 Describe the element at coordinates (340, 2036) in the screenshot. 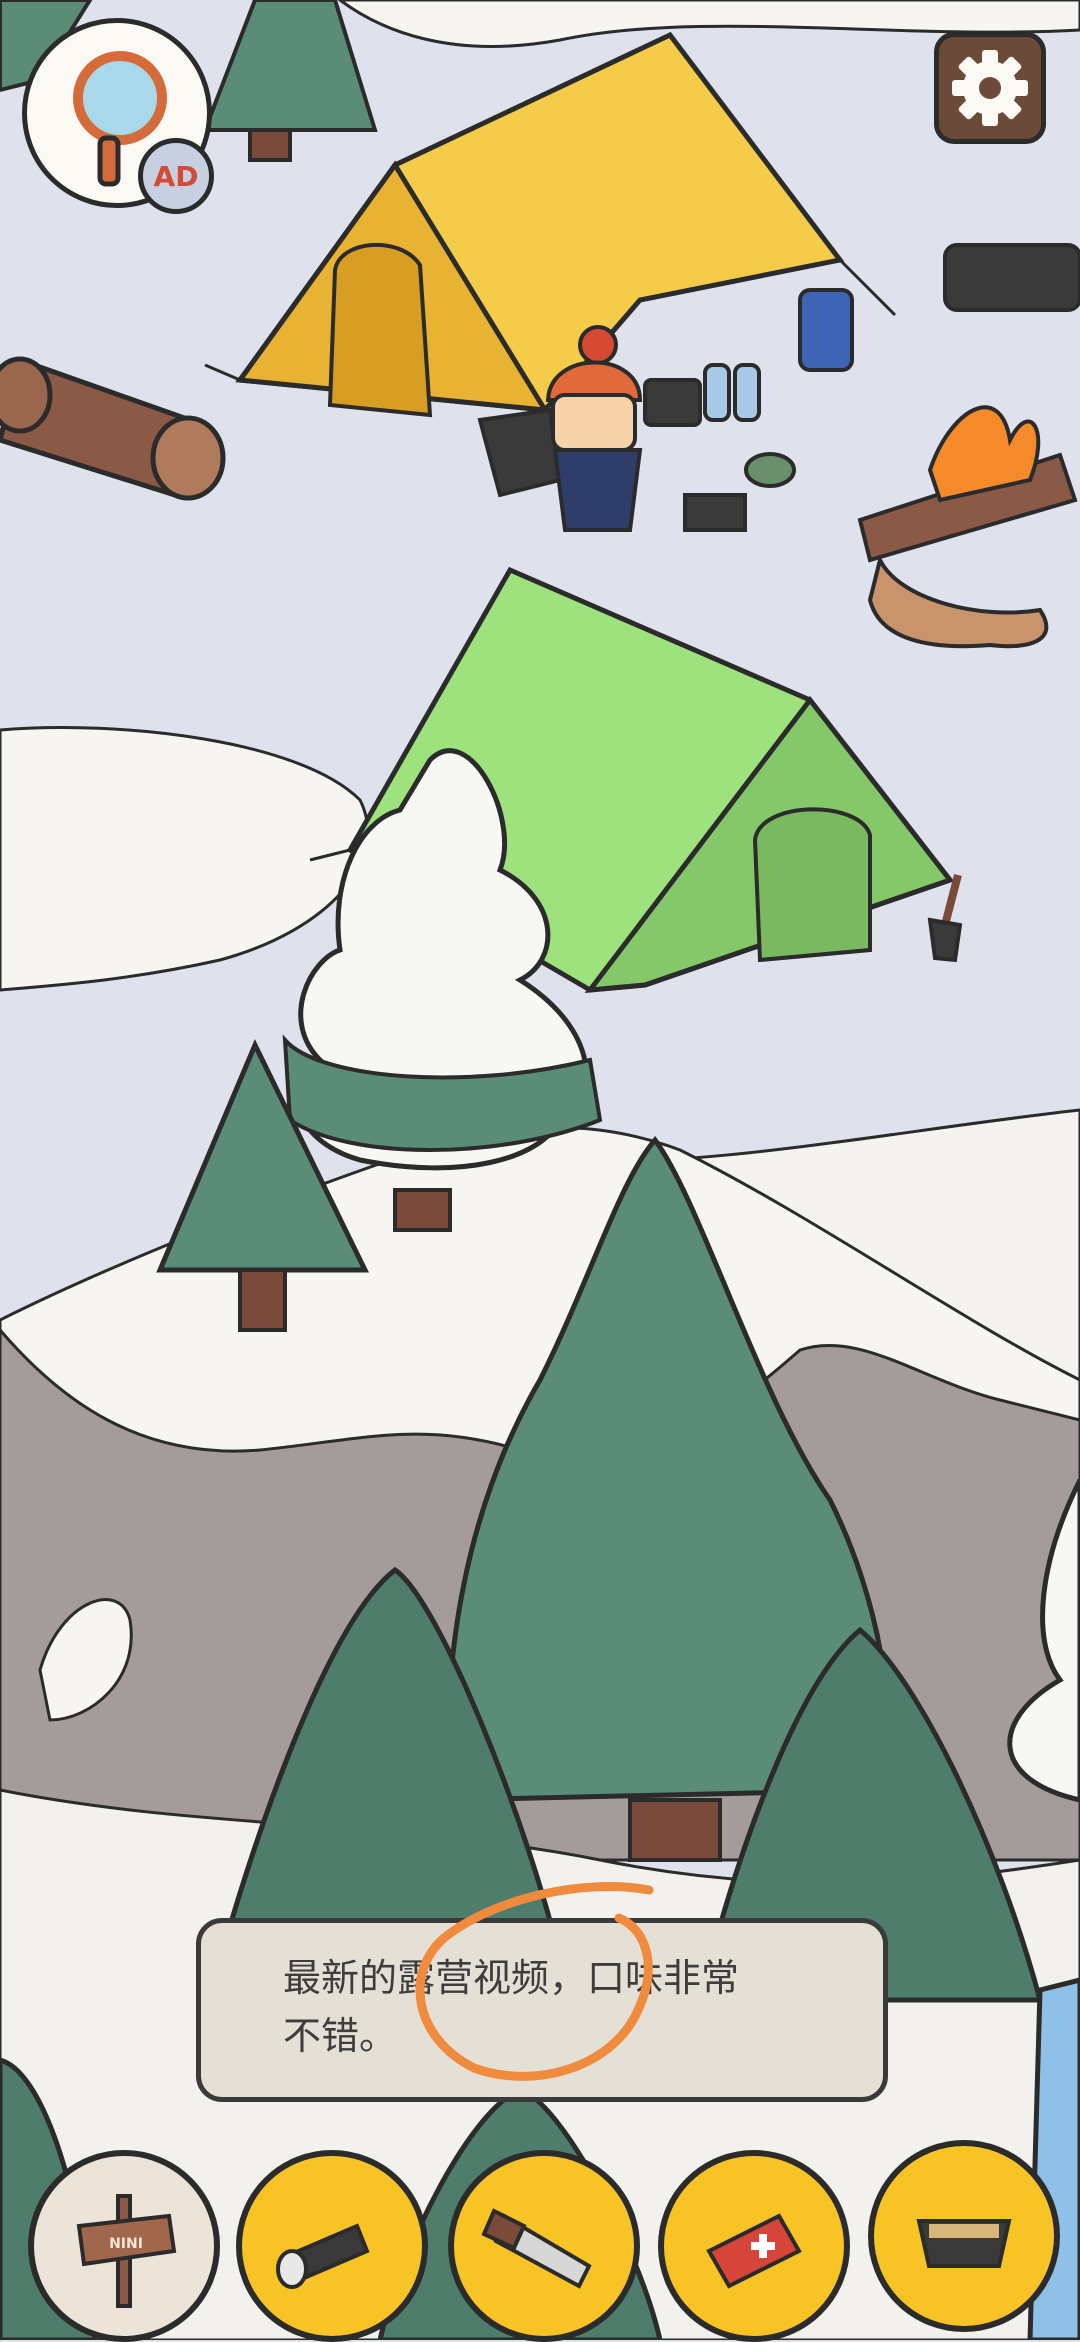

I see `dialog-line-2: 不错。` at that location.